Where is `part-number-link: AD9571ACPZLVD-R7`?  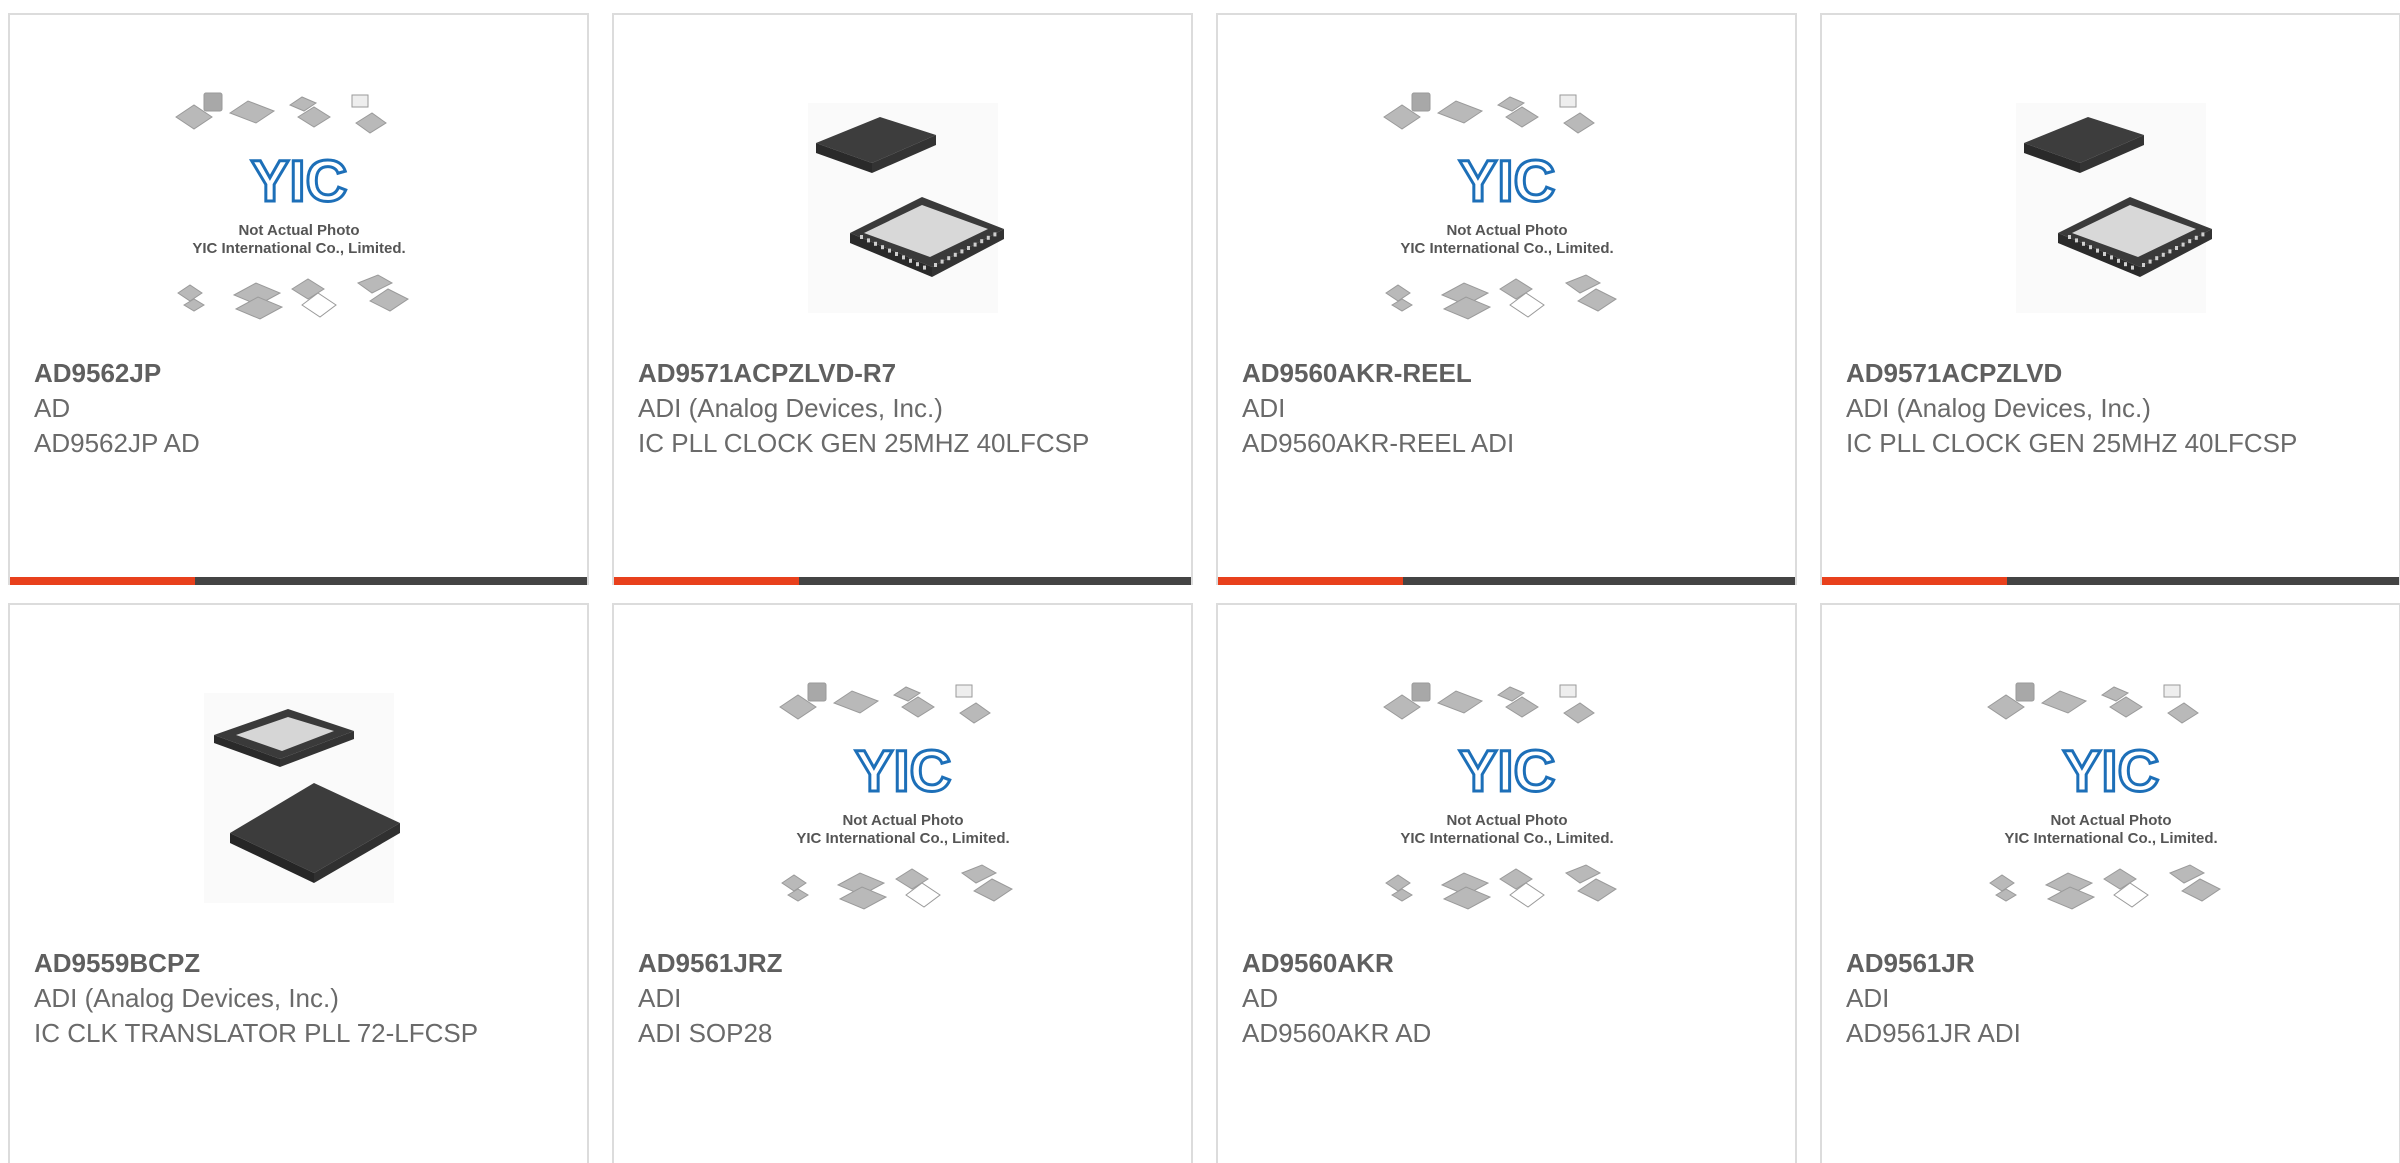
part-number-link: AD9571ACPZLVD-R7 is located at coordinates (902, 373).